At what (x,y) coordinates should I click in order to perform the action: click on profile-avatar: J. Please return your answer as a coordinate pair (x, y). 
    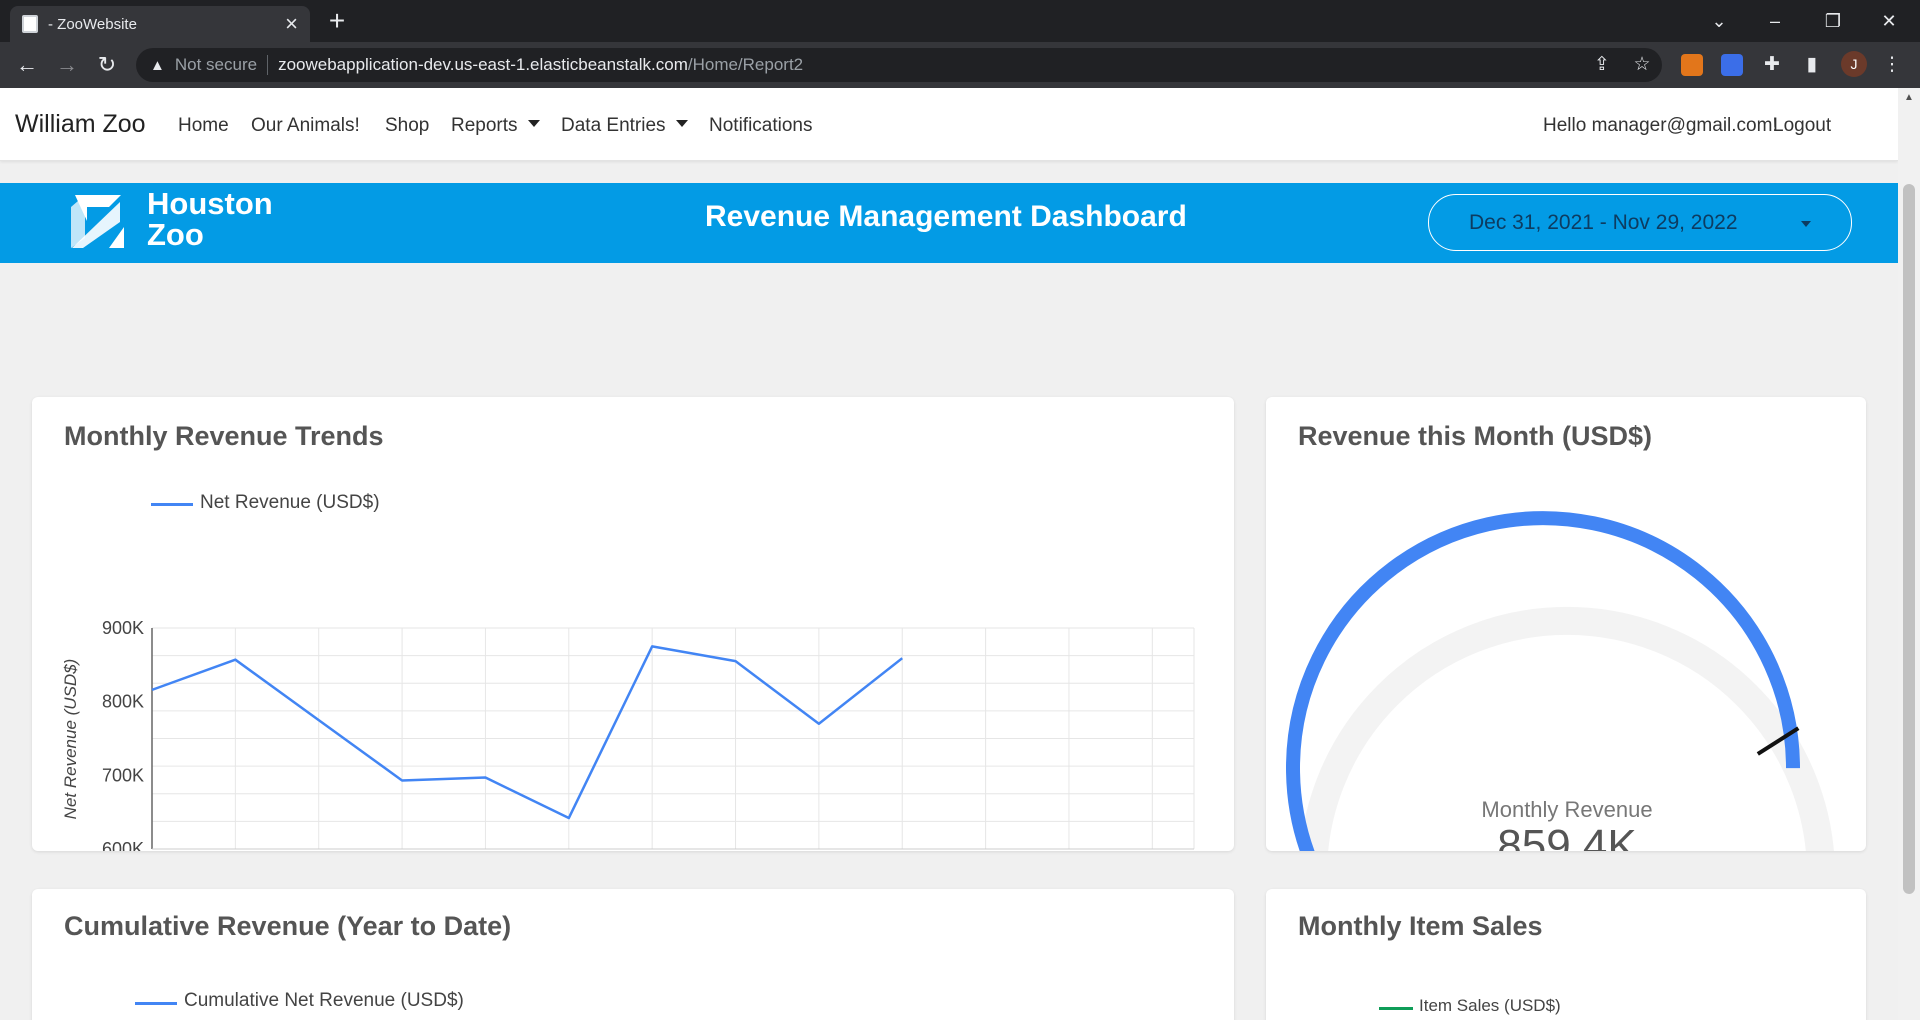
    Looking at the image, I should click on (1854, 64).